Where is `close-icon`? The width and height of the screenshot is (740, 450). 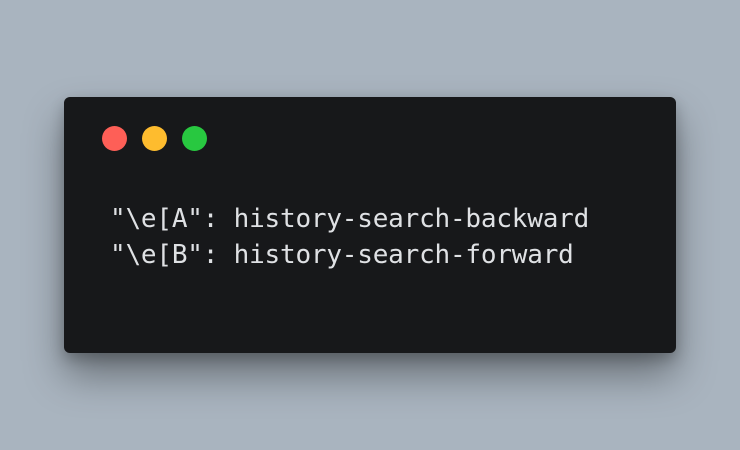 close-icon is located at coordinates (114, 138).